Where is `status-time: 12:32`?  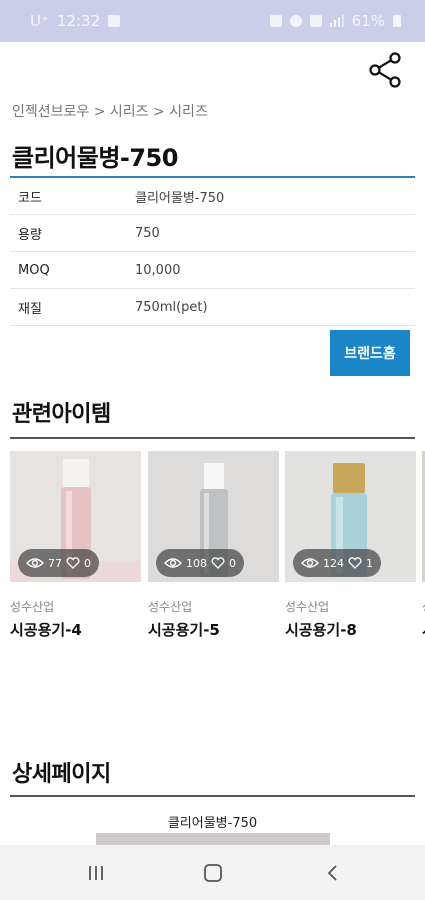 status-time: 12:32 is located at coordinates (78, 21).